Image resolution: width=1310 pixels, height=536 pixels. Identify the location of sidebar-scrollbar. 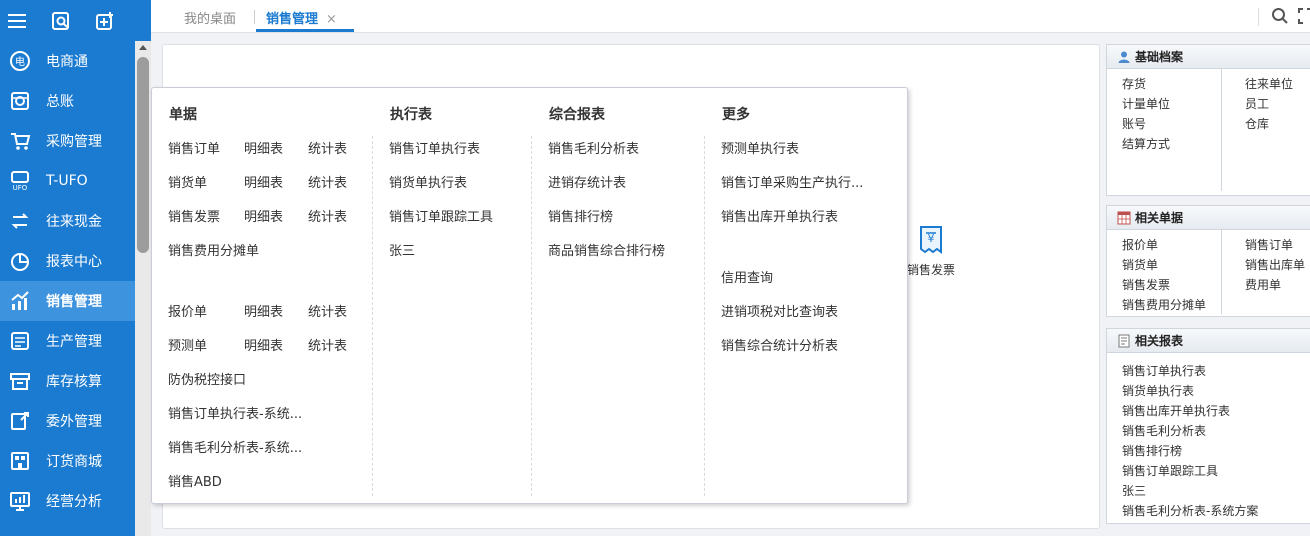
(143, 288).